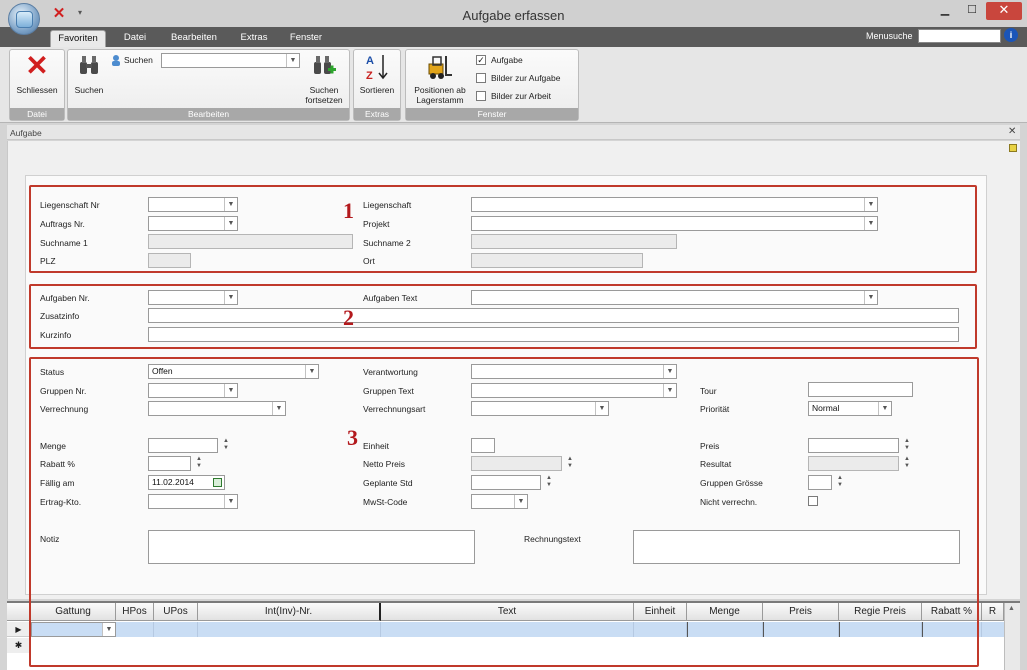 The image size is (1027, 670). I want to click on grid-header-menge: Menge, so click(725, 612).